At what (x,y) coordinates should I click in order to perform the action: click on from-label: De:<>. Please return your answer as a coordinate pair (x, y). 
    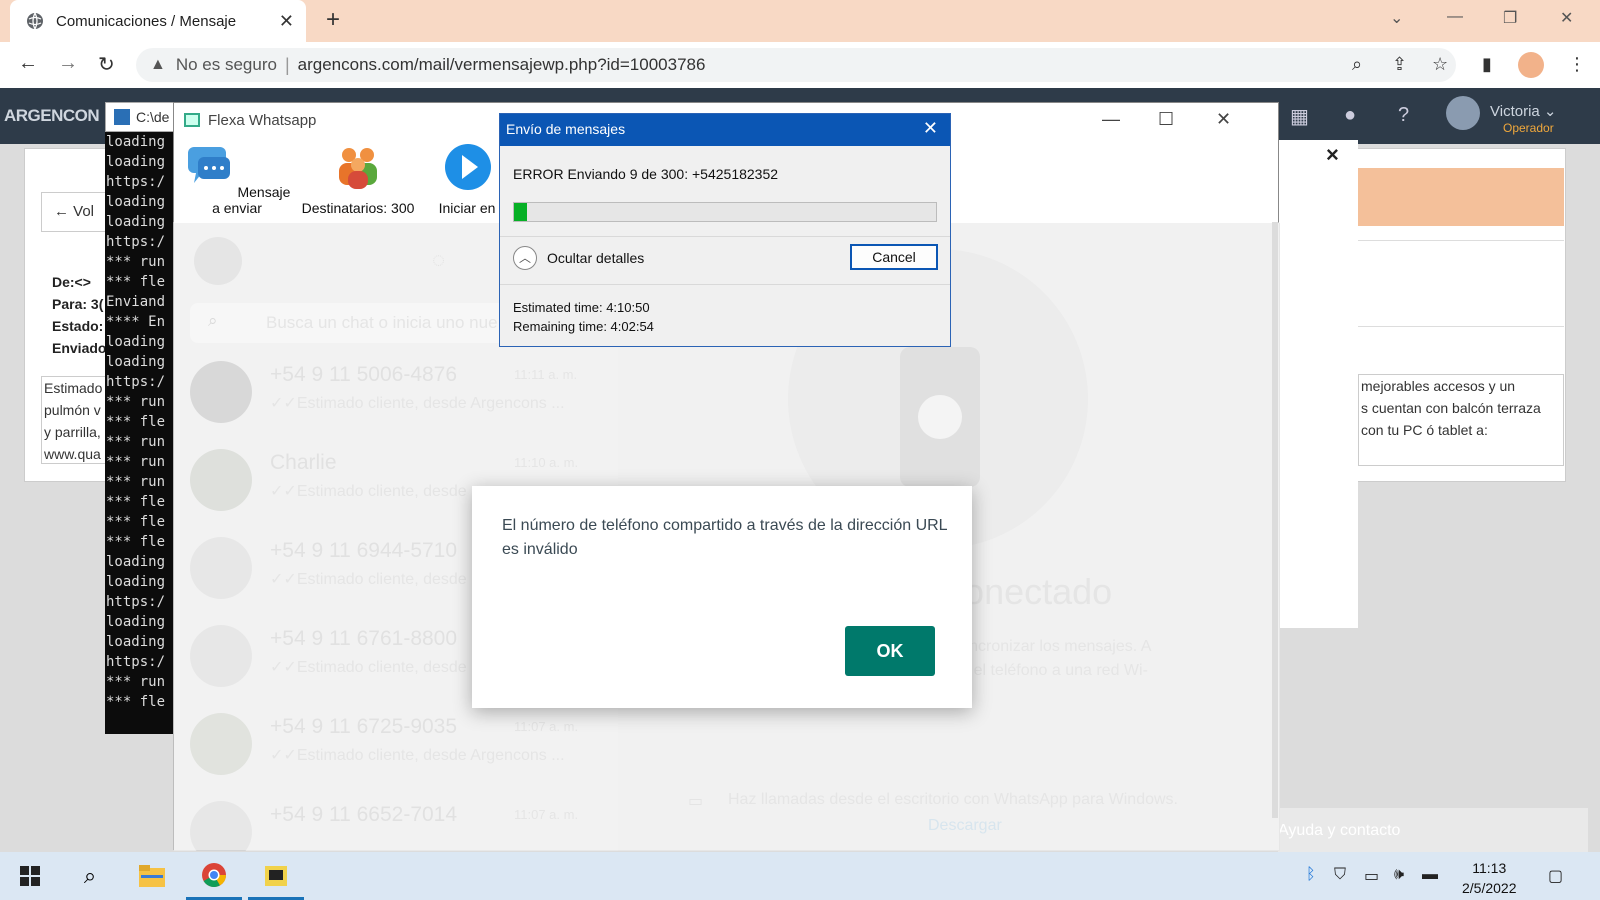
    Looking at the image, I should click on (71, 282).